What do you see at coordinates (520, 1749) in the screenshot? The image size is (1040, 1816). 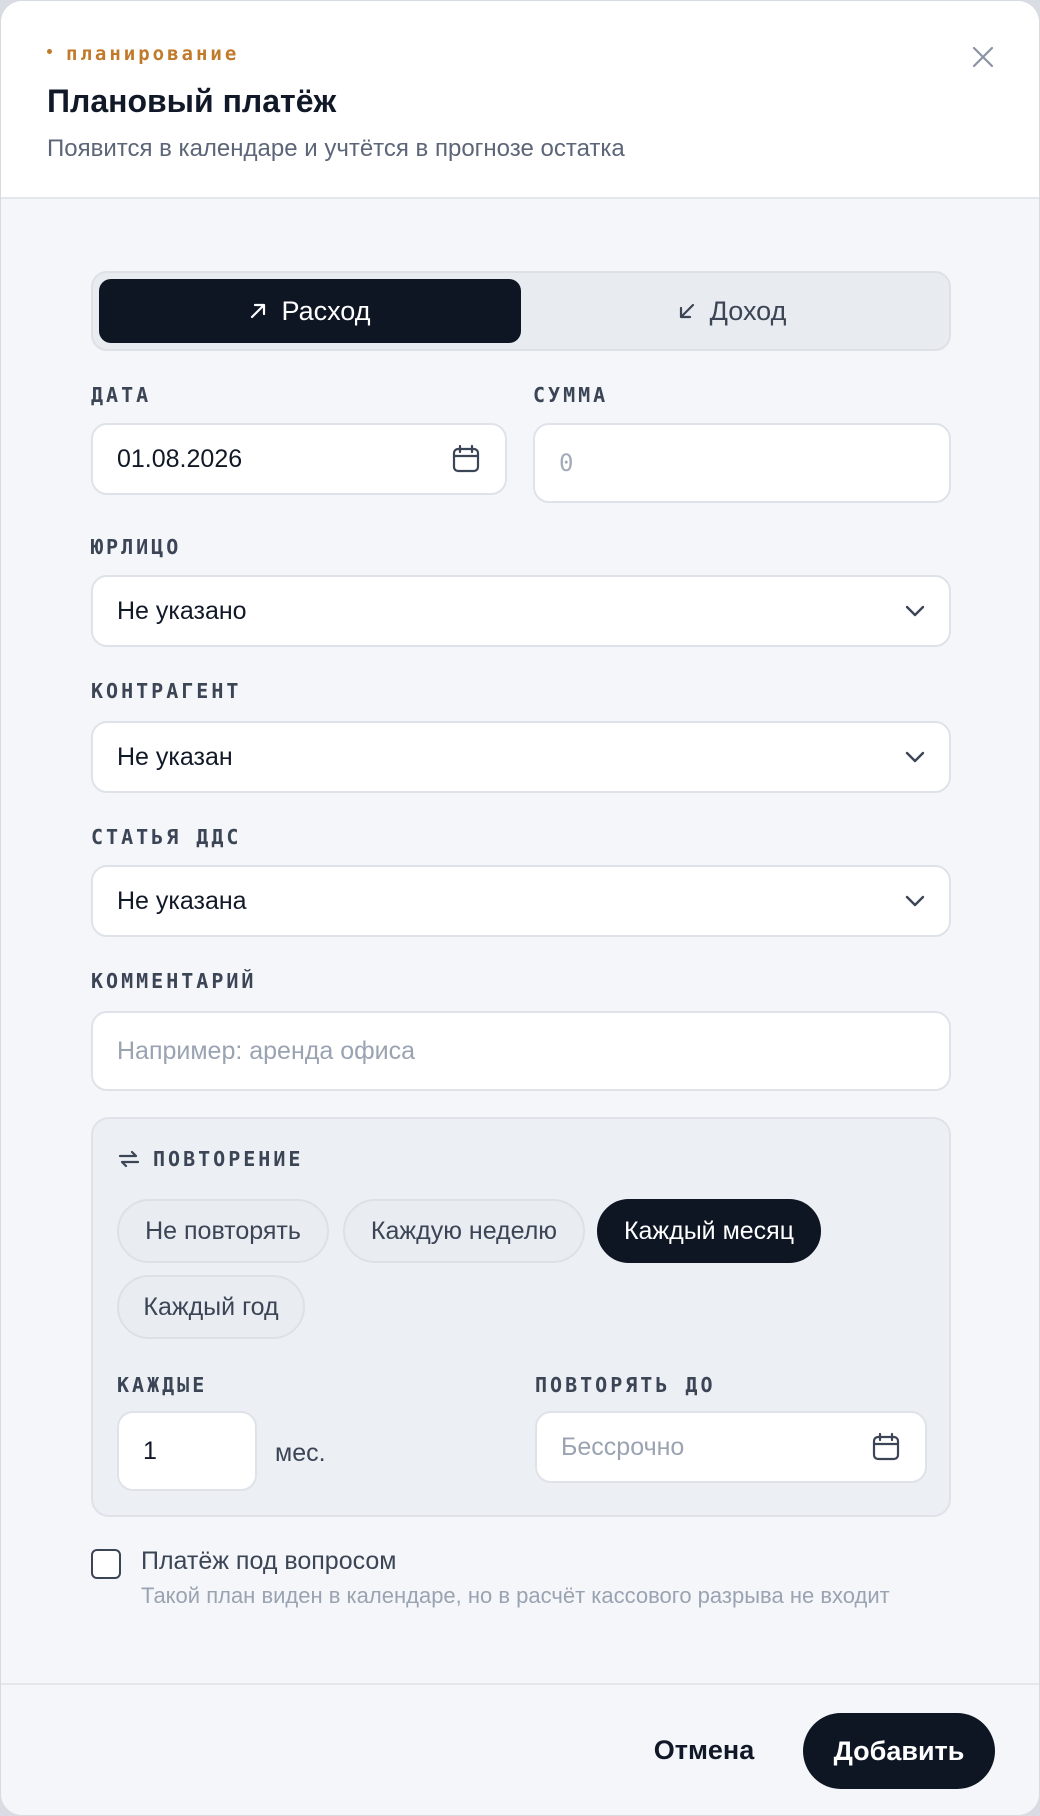 I see `modal-footer: Отмена Добавить` at bounding box center [520, 1749].